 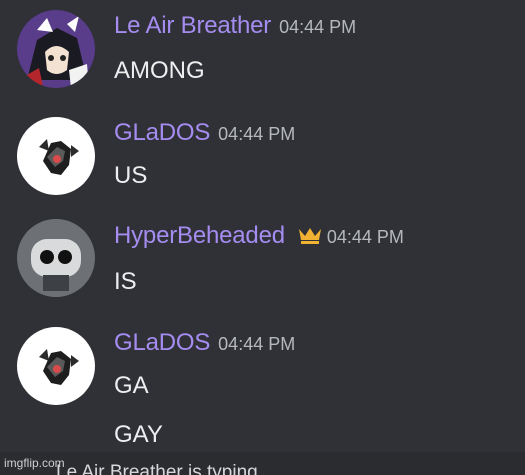 I want to click on crown-icon, so click(x=310, y=235).